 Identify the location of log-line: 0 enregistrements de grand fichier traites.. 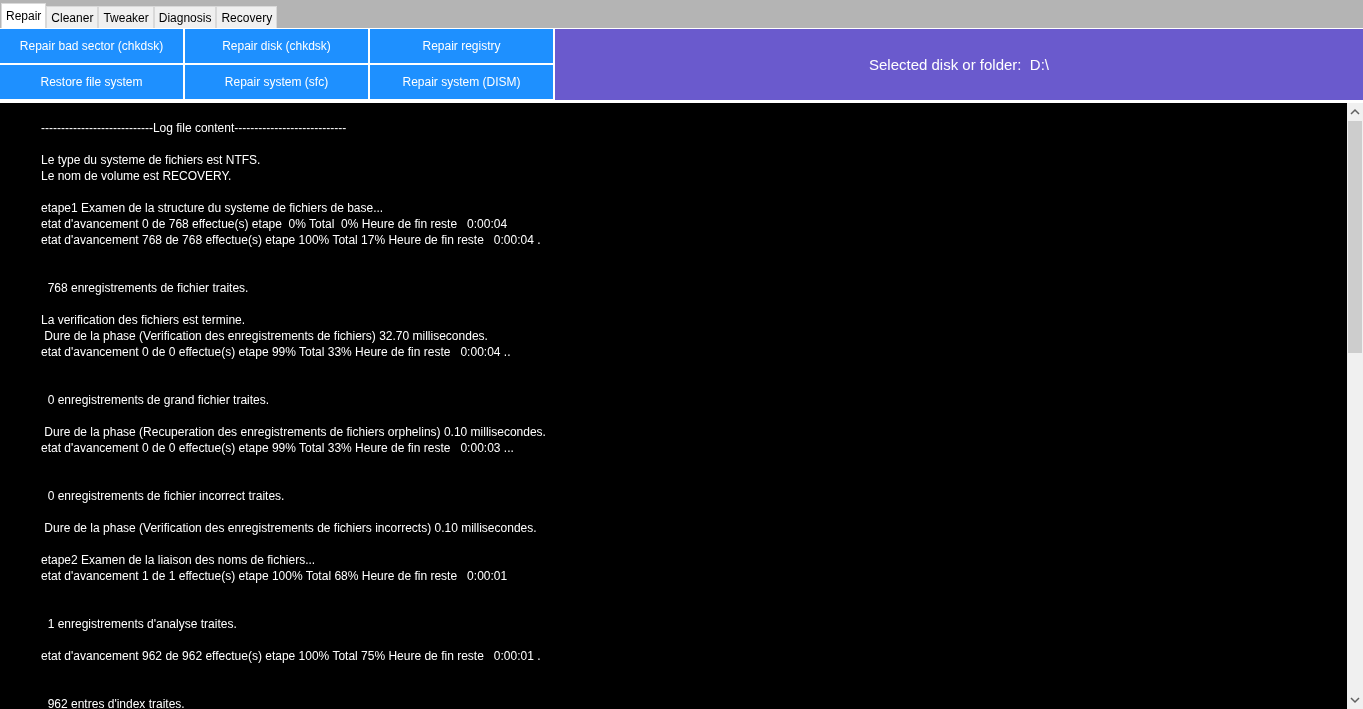
(158, 400).